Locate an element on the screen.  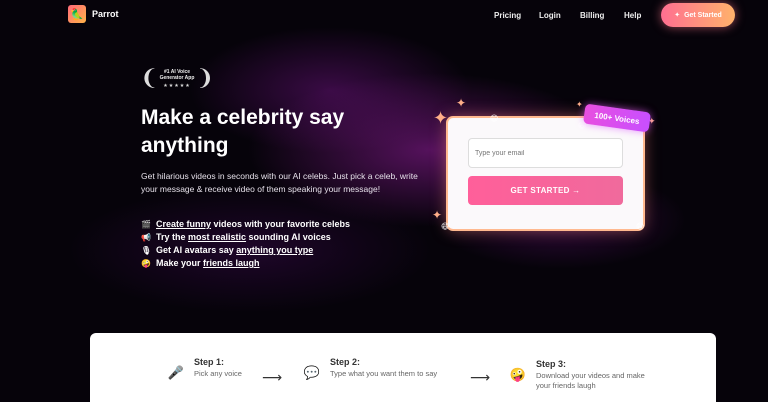
get-started-nav-label: Get Started is located at coordinates (703, 15).